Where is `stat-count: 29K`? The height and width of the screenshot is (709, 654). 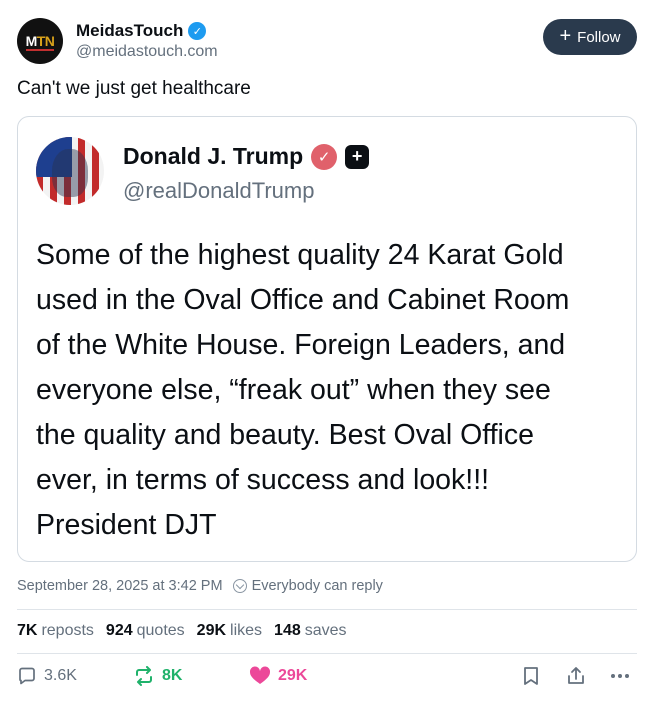
stat-count: 29K is located at coordinates (211, 630).